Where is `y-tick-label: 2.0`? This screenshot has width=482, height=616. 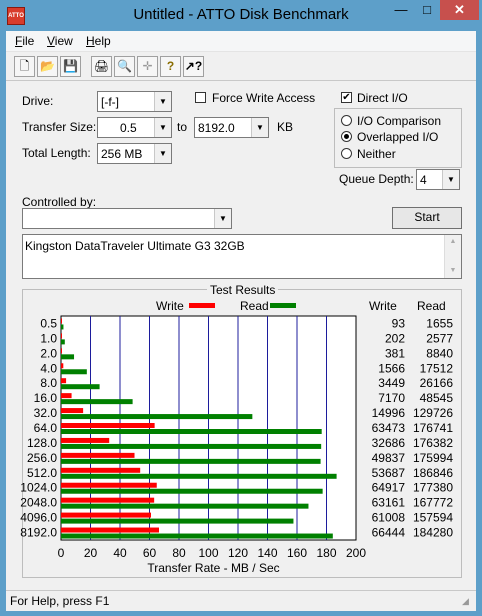
y-tick-label: 2.0 is located at coordinates (48, 353).